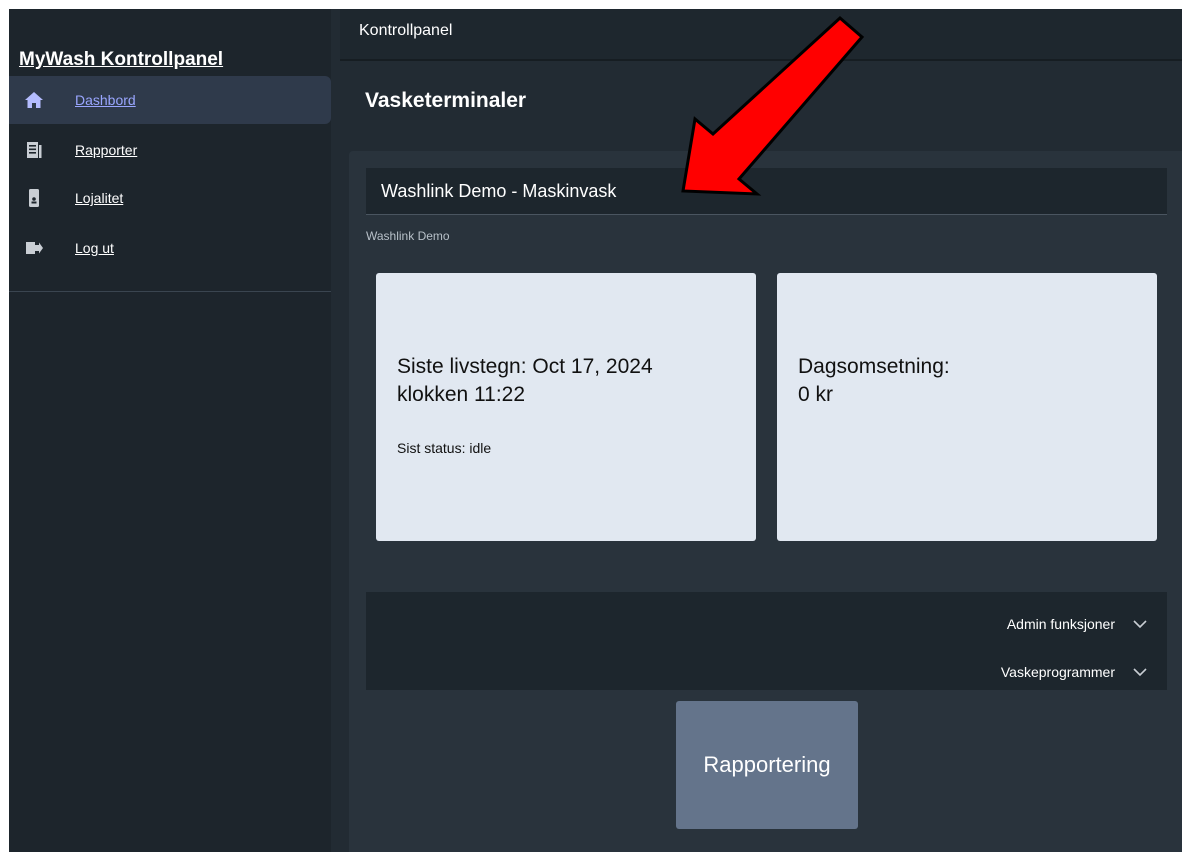  Describe the element at coordinates (767, 765) in the screenshot. I see `reporting-button: Rapportering` at that location.